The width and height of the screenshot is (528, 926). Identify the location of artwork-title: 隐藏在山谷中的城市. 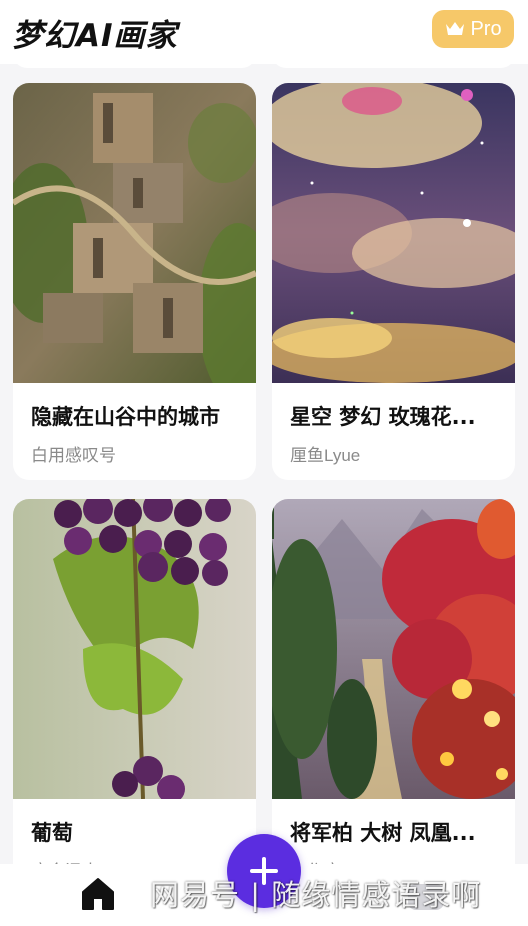
(125, 417).